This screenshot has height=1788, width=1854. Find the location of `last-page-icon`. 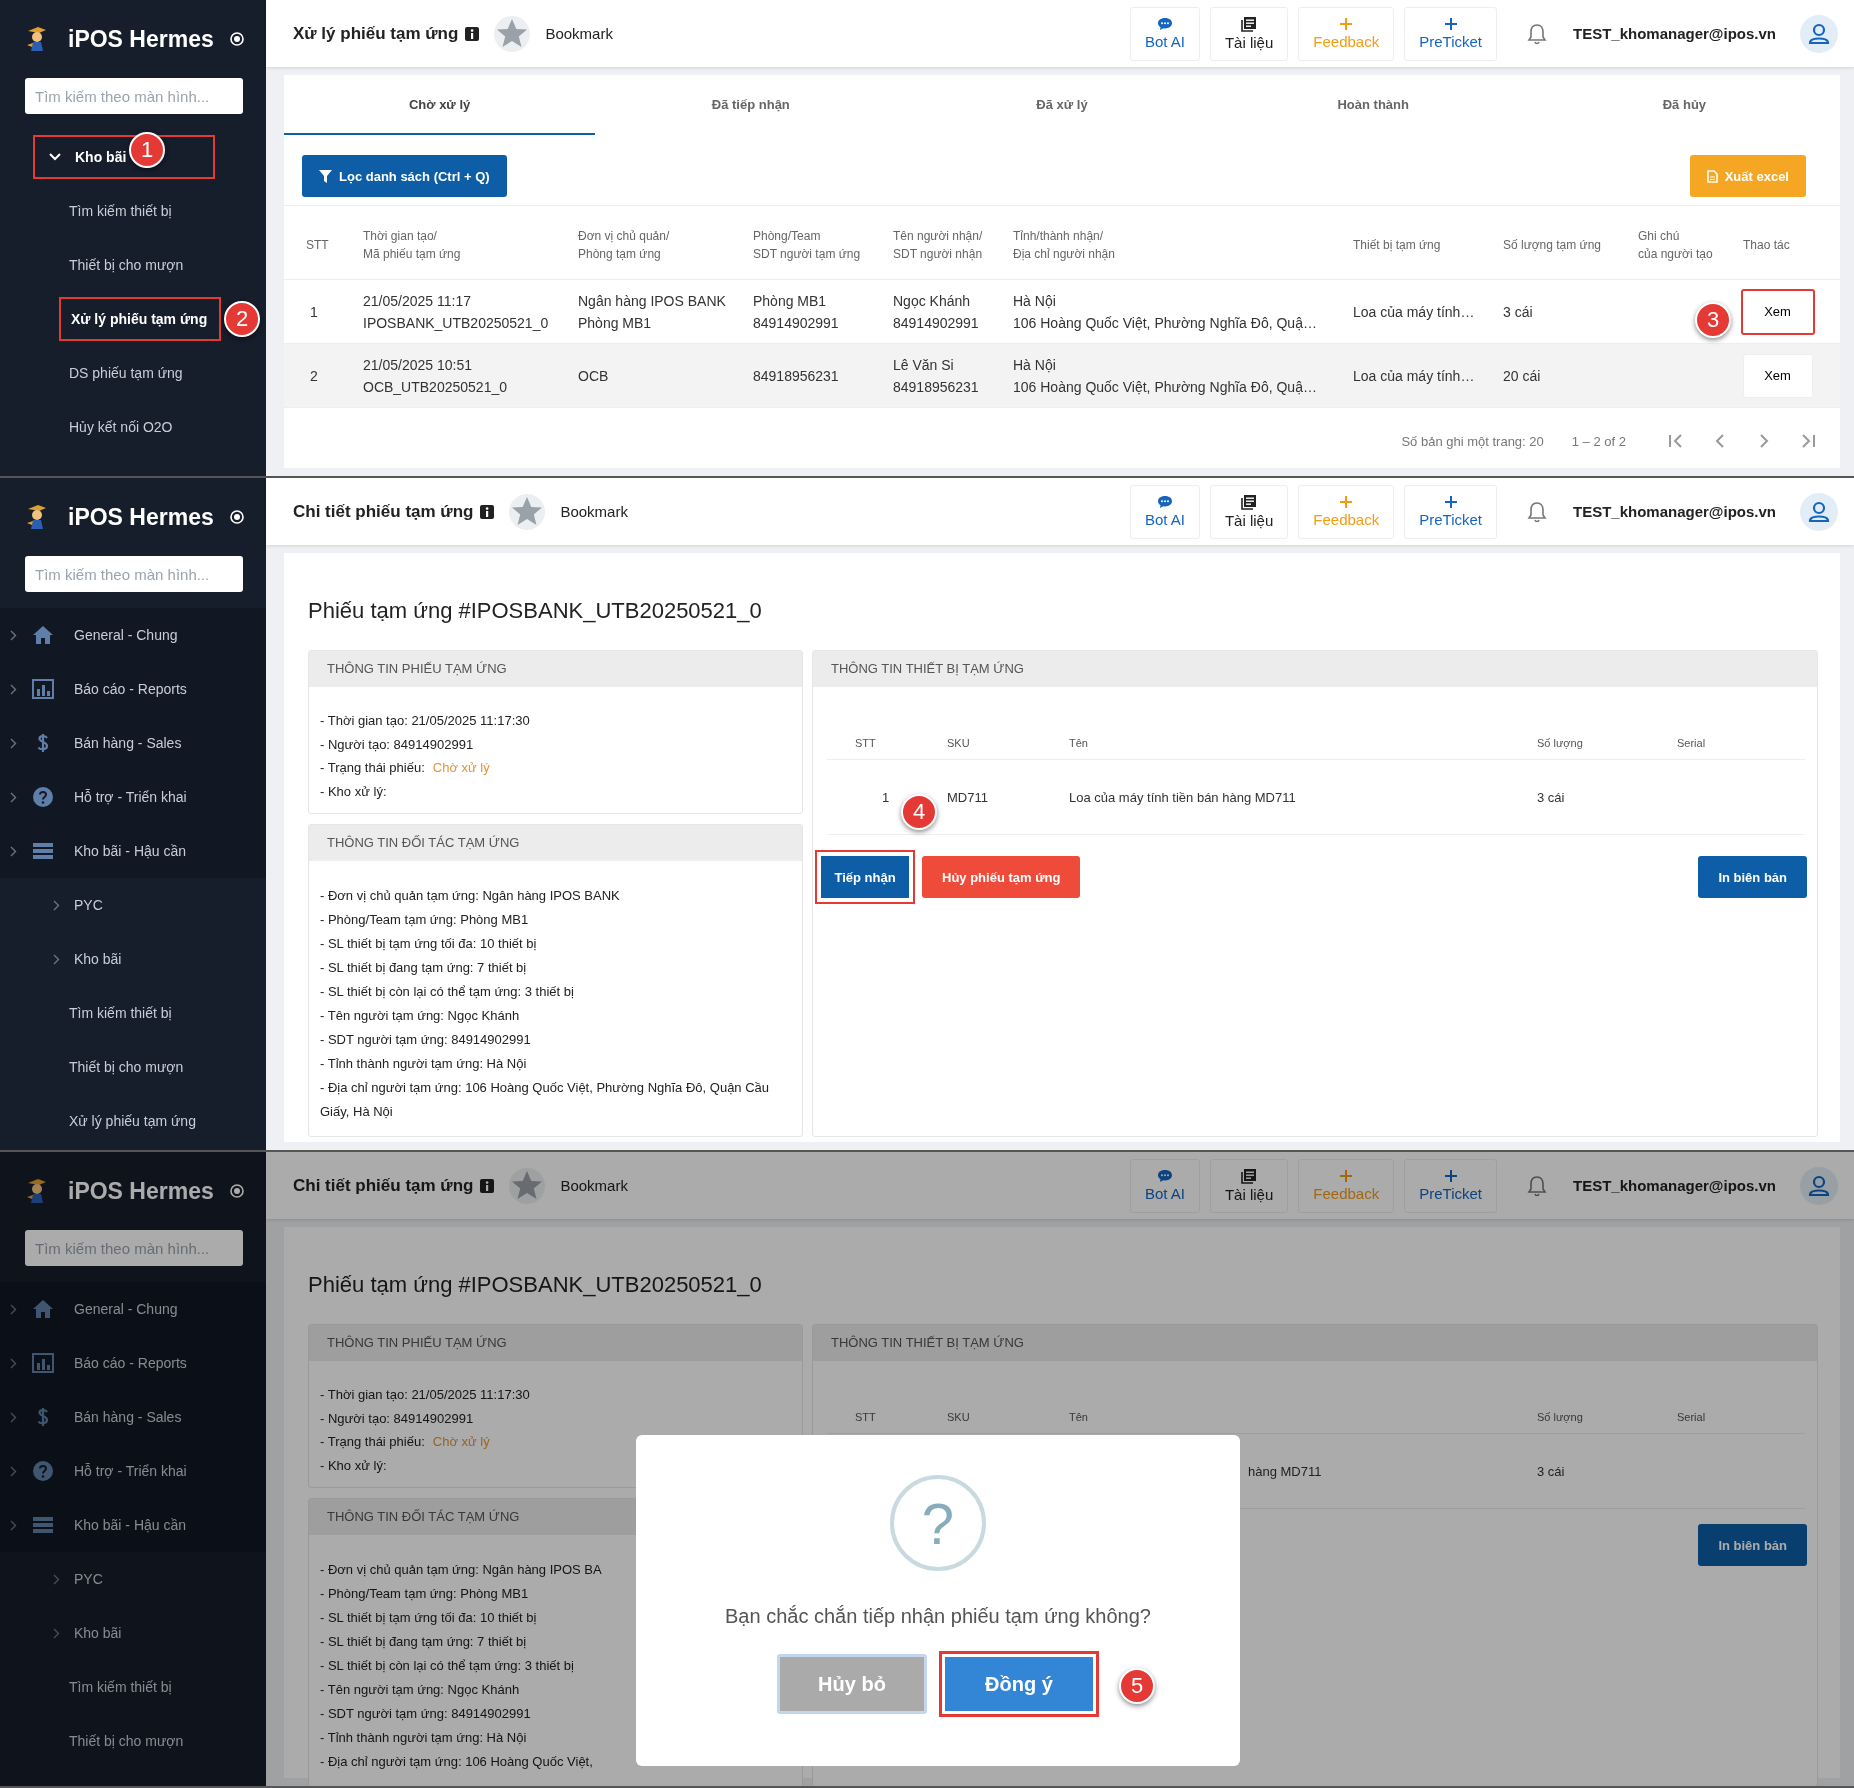

last-page-icon is located at coordinates (1808, 441).